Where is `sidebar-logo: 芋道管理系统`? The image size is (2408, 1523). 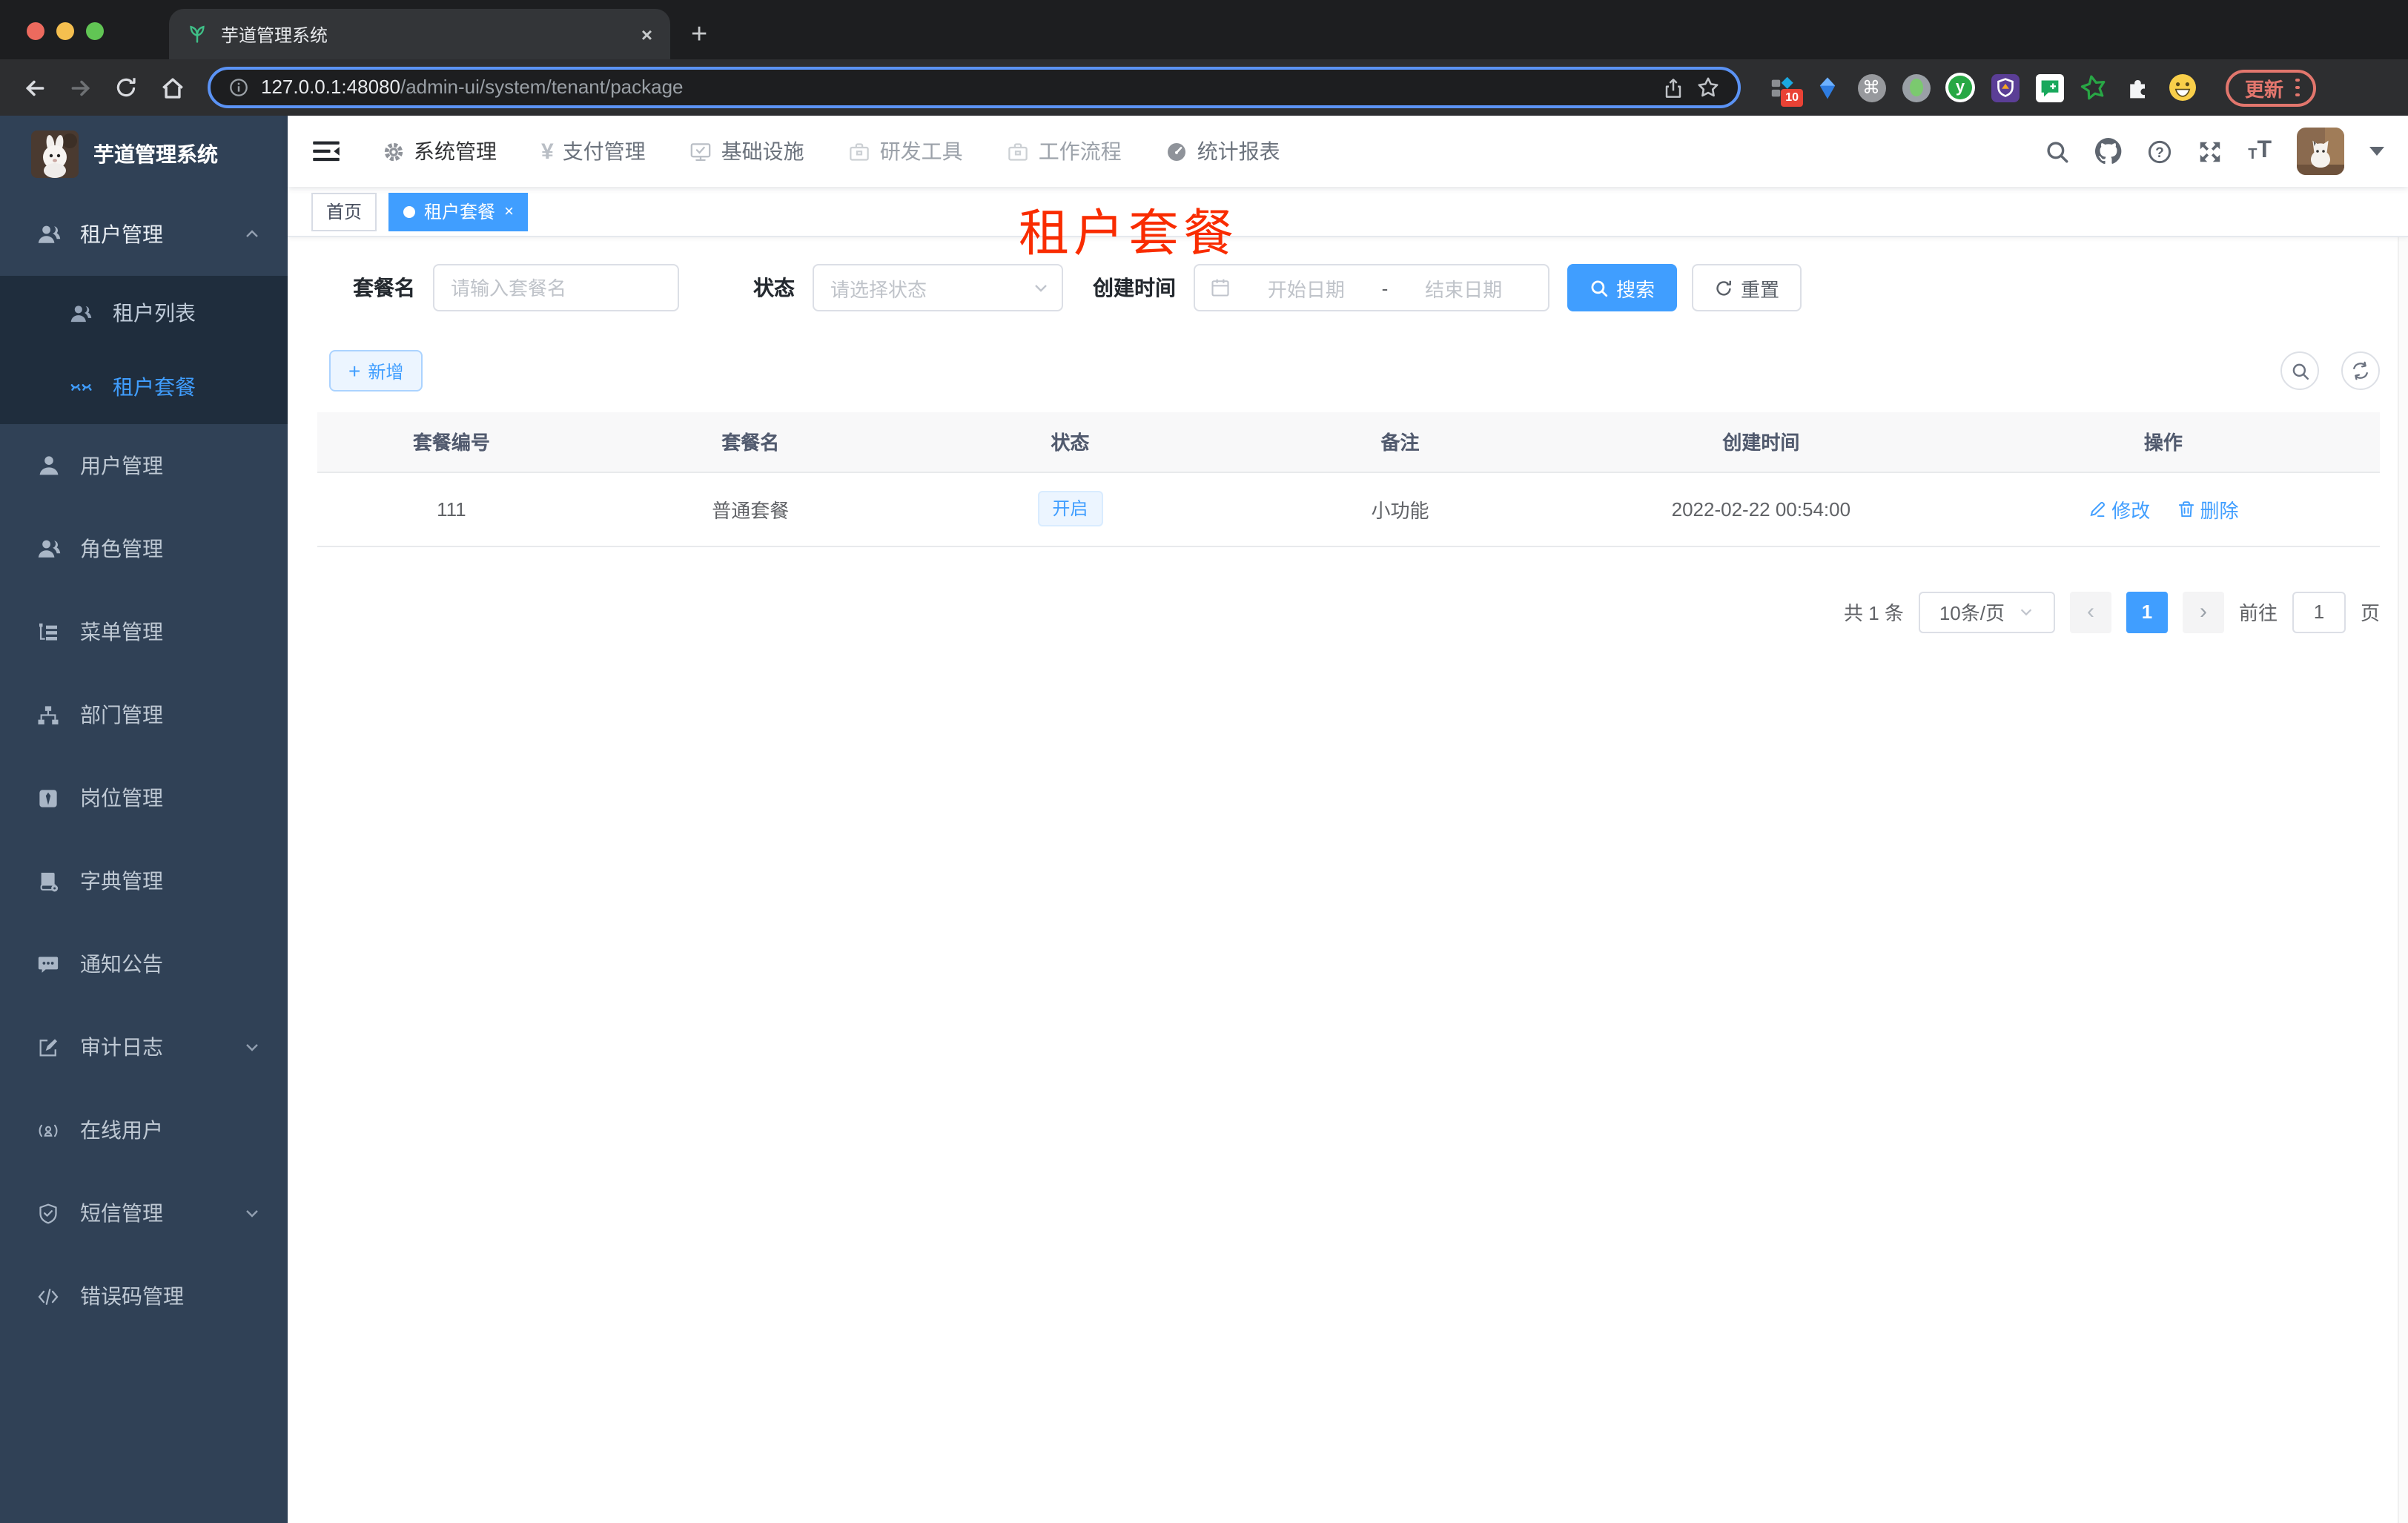 sidebar-logo: 芋道管理系统 is located at coordinates (144, 154).